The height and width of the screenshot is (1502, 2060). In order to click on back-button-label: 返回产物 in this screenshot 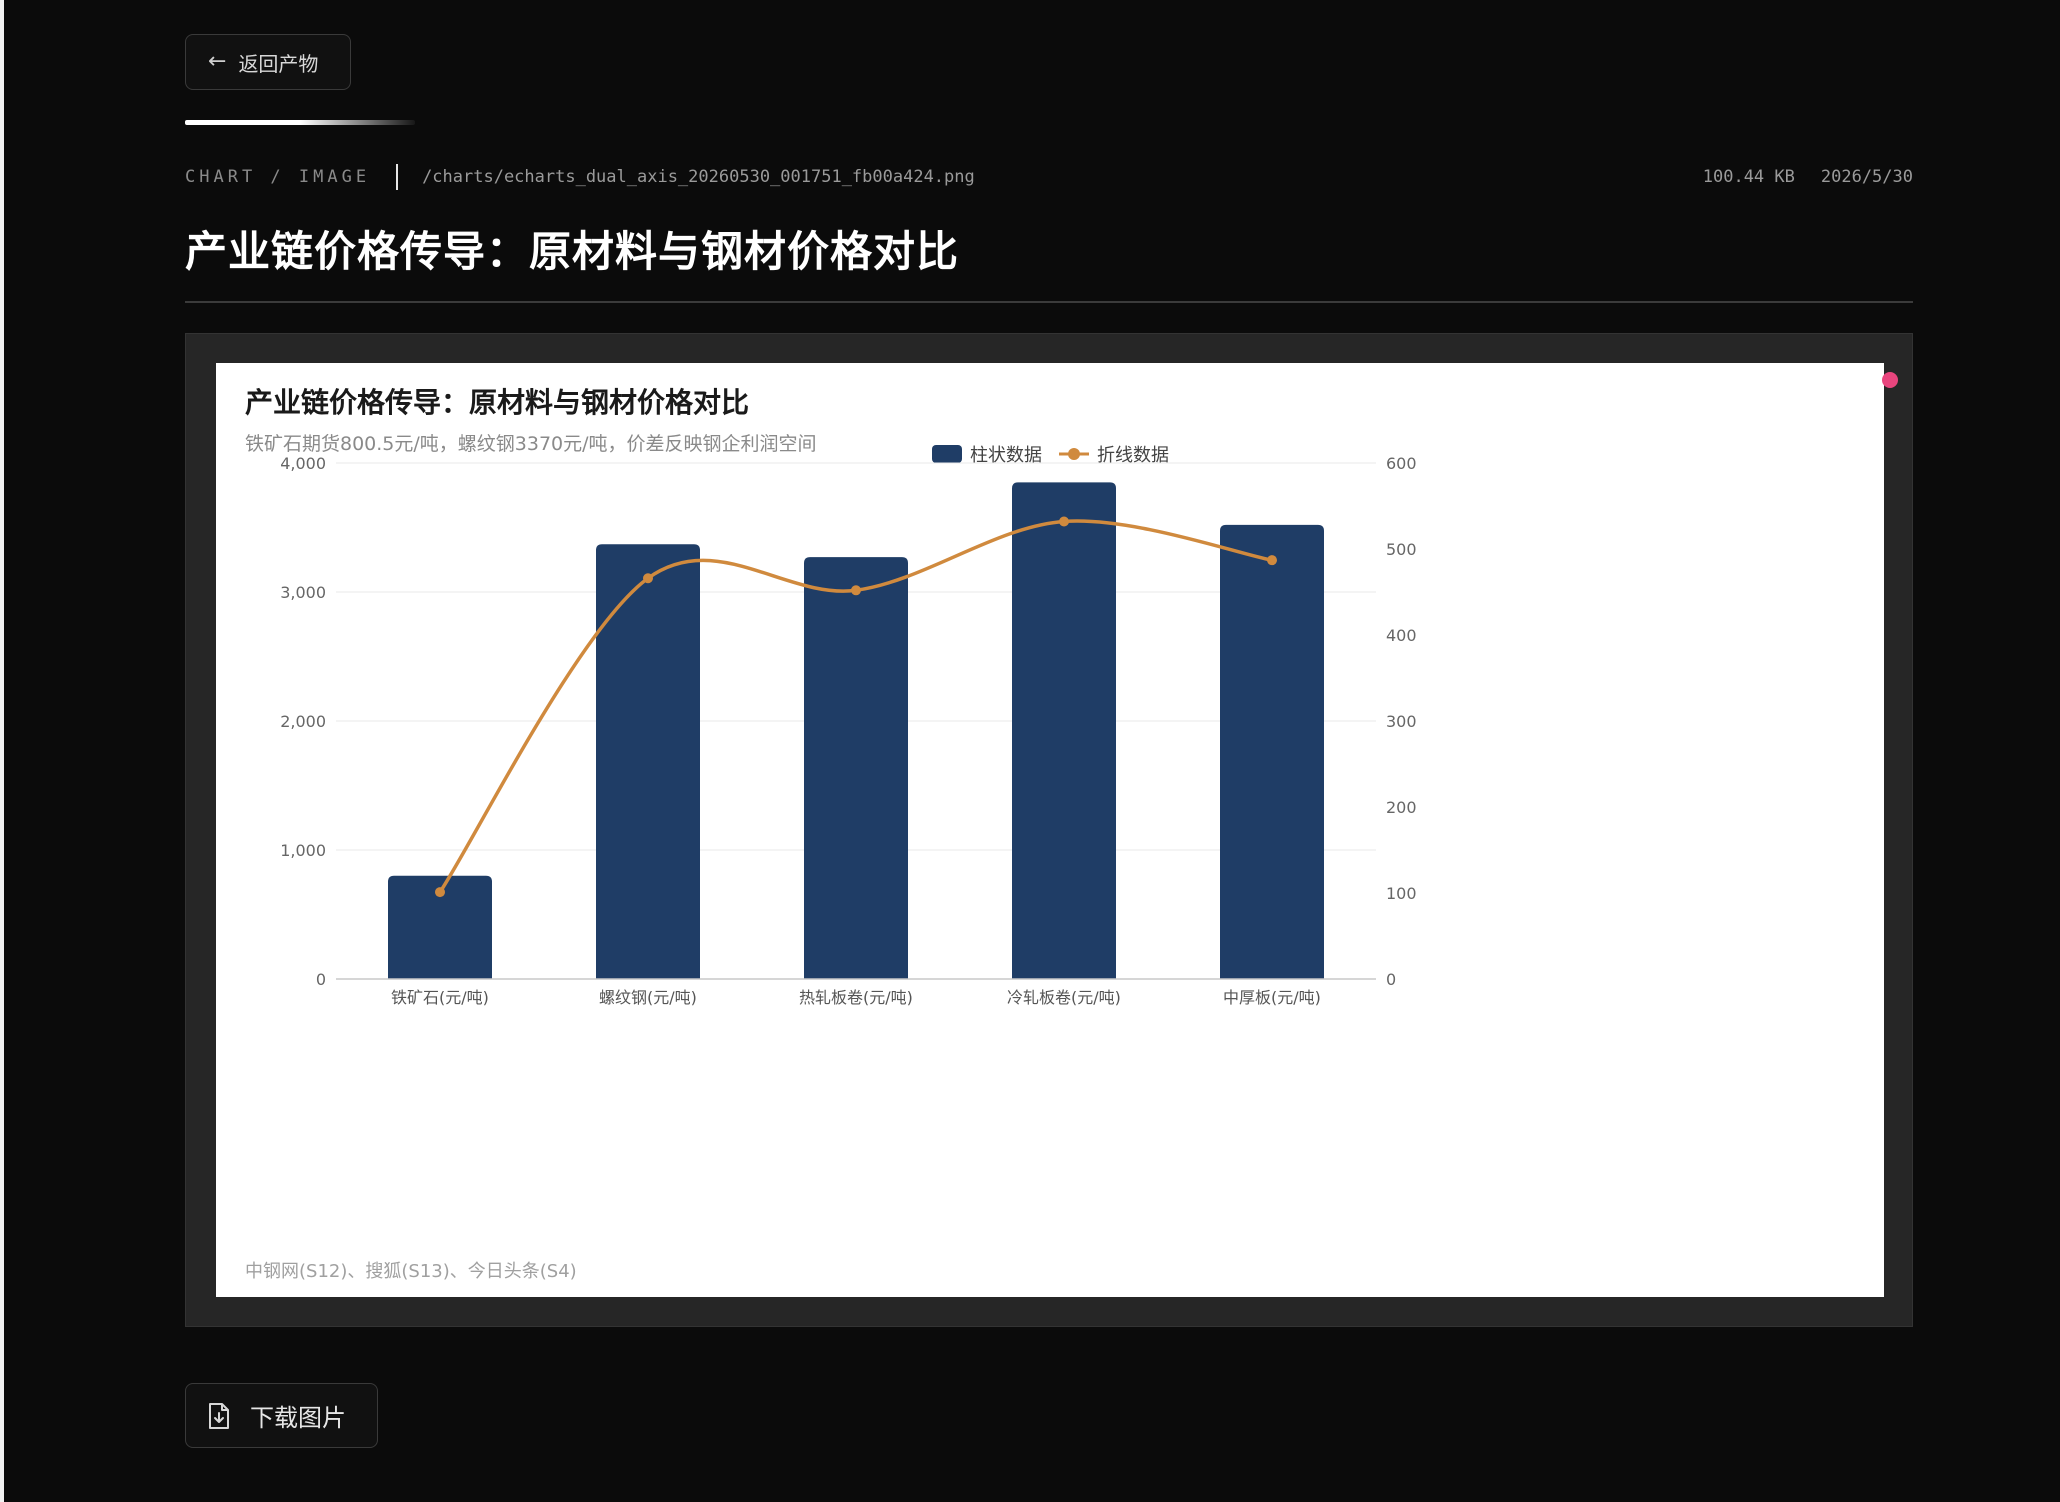, I will do `click(278, 63)`.